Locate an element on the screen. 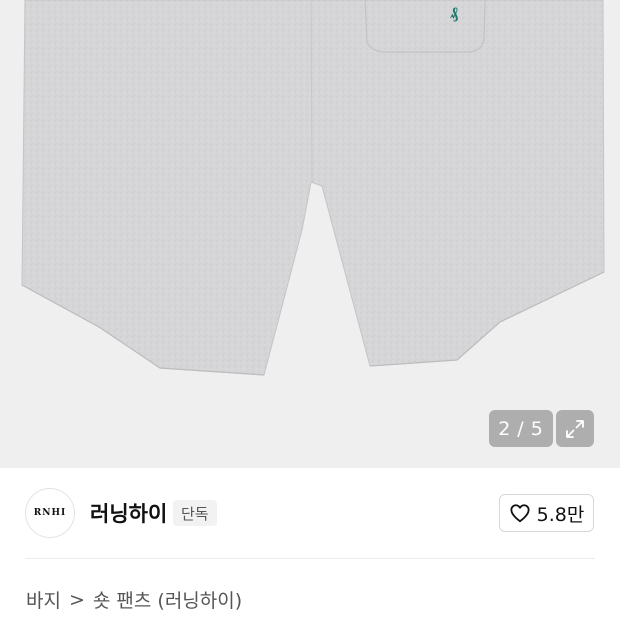 Image resolution: width=620 pixels, height=620 pixels. brand-row: RNHI 러닝하이 단독 5.8만 is located at coordinates (310, 513).